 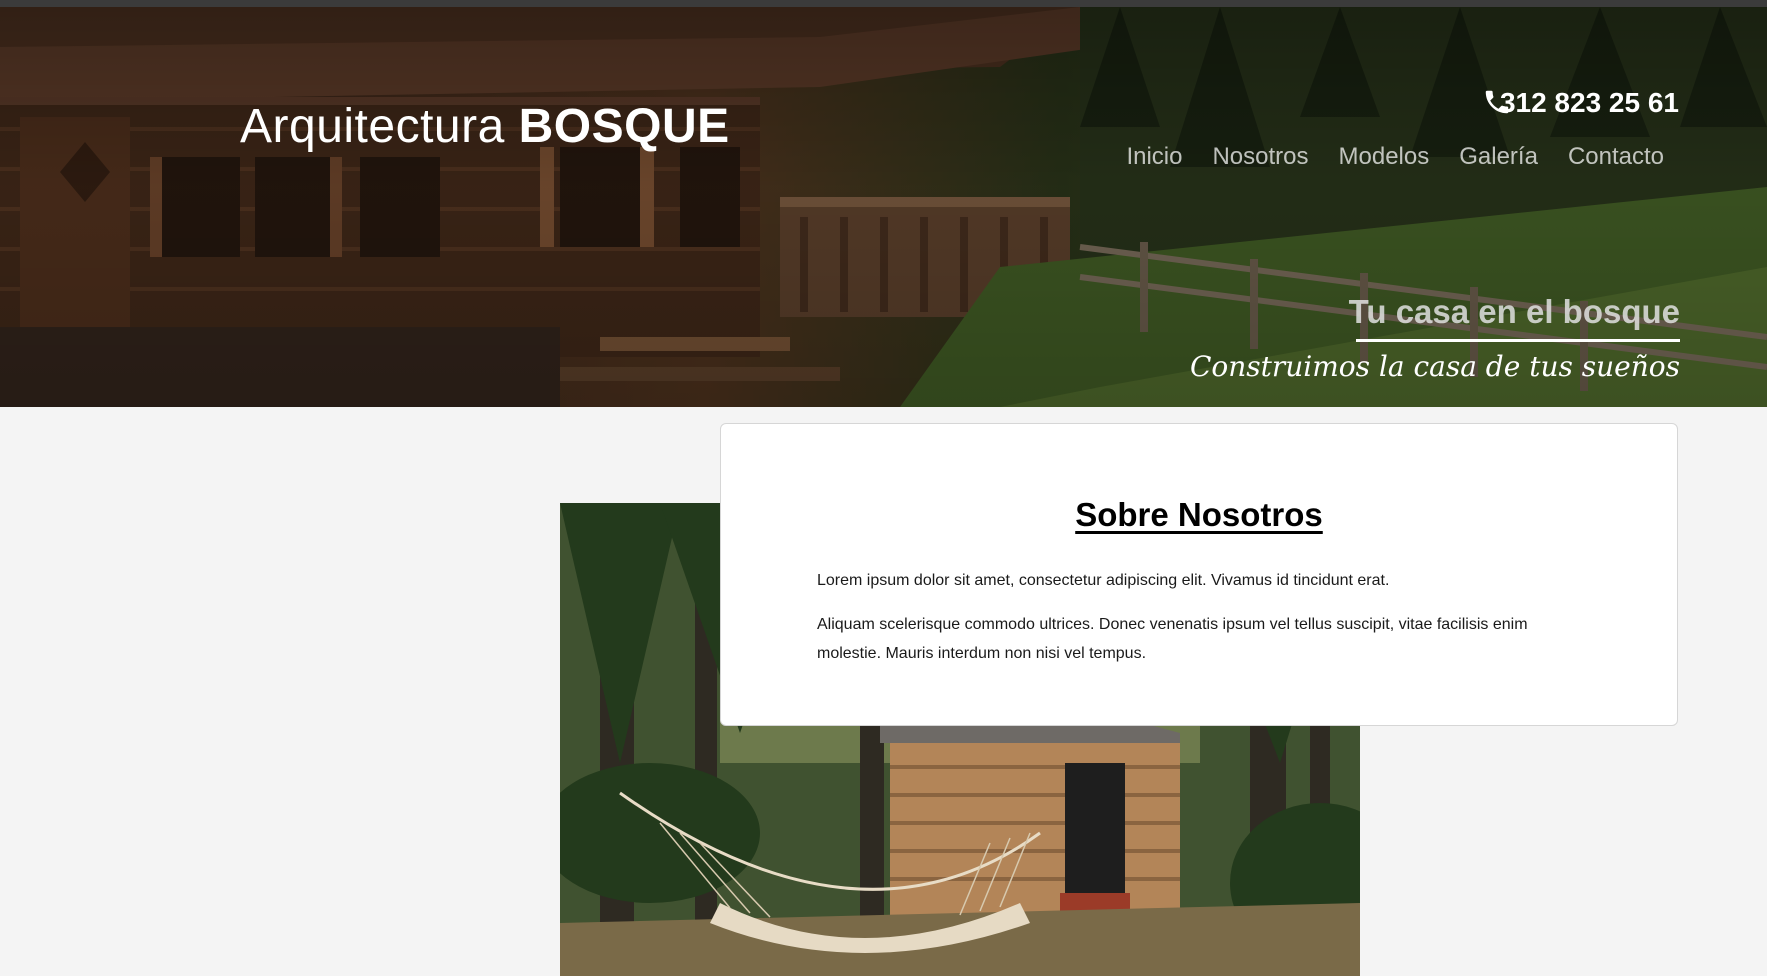 I want to click on about-title: Sobre Nosotros, so click(x=1199, y=514).